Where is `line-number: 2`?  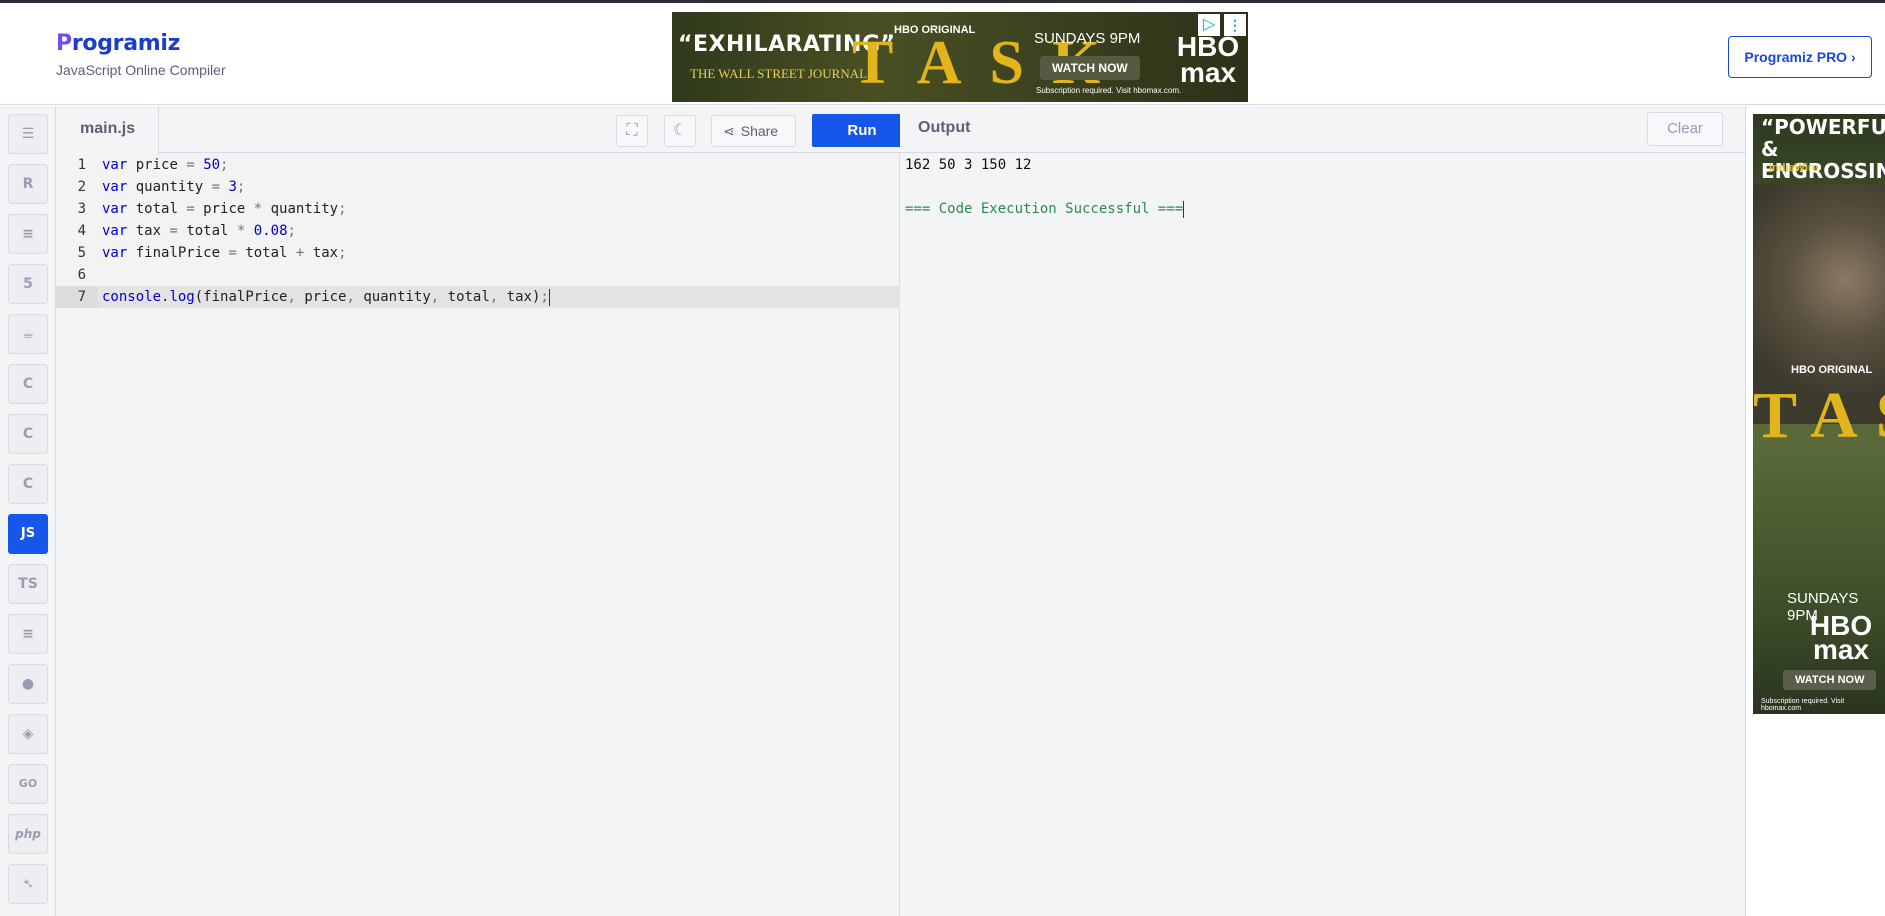
line-number: 2 is located at coordinates (81, 187).